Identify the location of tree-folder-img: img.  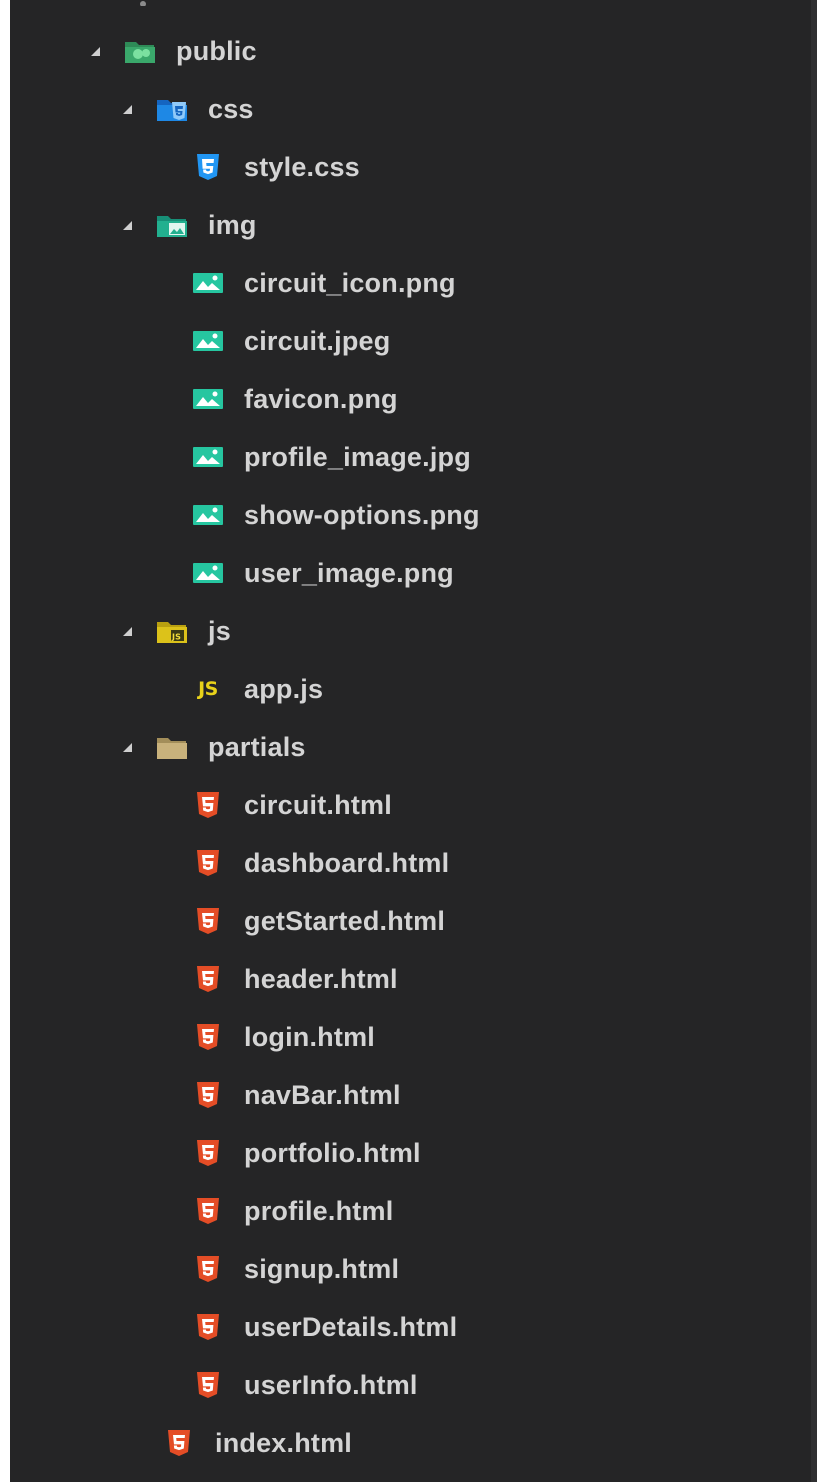
(413, 225).